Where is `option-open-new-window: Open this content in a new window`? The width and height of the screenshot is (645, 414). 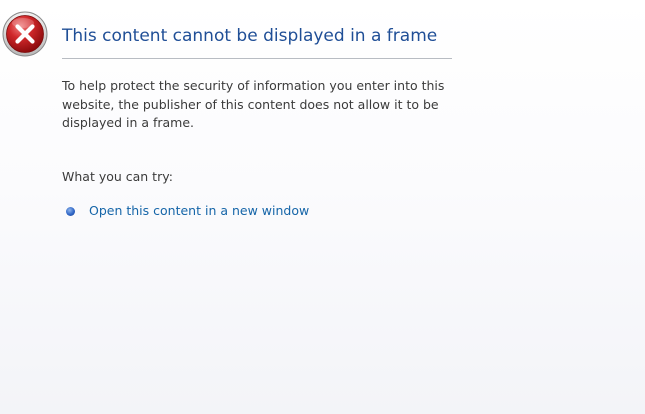
option-open-new-window: Open this content in a new window is located at coordinates (187, 211).